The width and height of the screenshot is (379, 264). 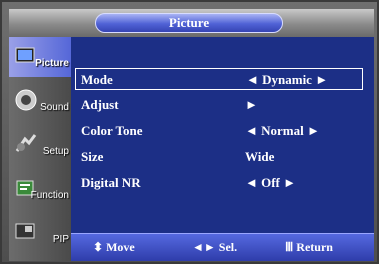 What do you see at coordinates (204, 247) in the screenshot?
I see `left-right-arrows-icon: ◄►` at bounding box center [204, 247].